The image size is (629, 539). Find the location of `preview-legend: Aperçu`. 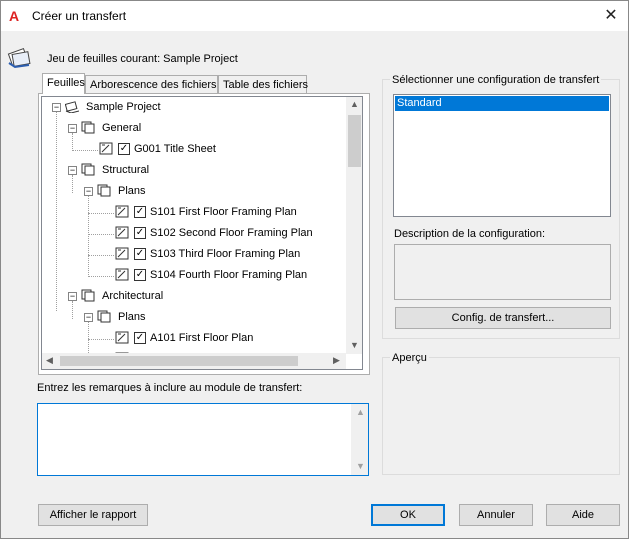

preview-legend: Aperçu is located at coordinates (409, 358).